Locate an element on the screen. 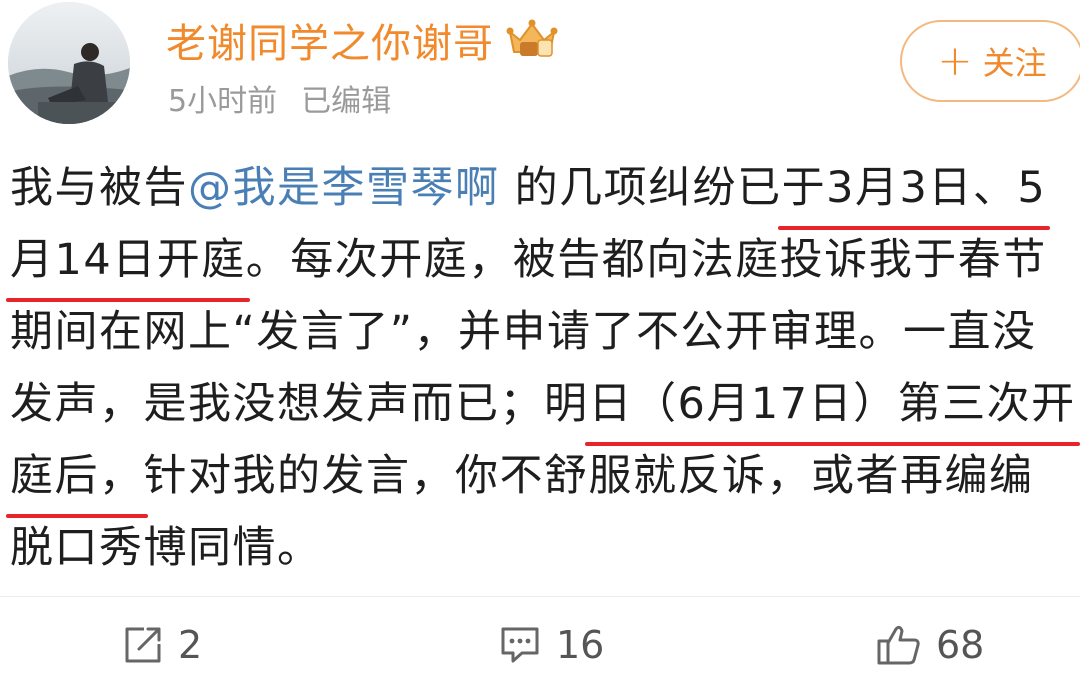 This screenshot has height=675, width=1080. content-line: 发声，是我没想发声而已；明日（6月17日）第三次开 is located at coordinates (545, 407).